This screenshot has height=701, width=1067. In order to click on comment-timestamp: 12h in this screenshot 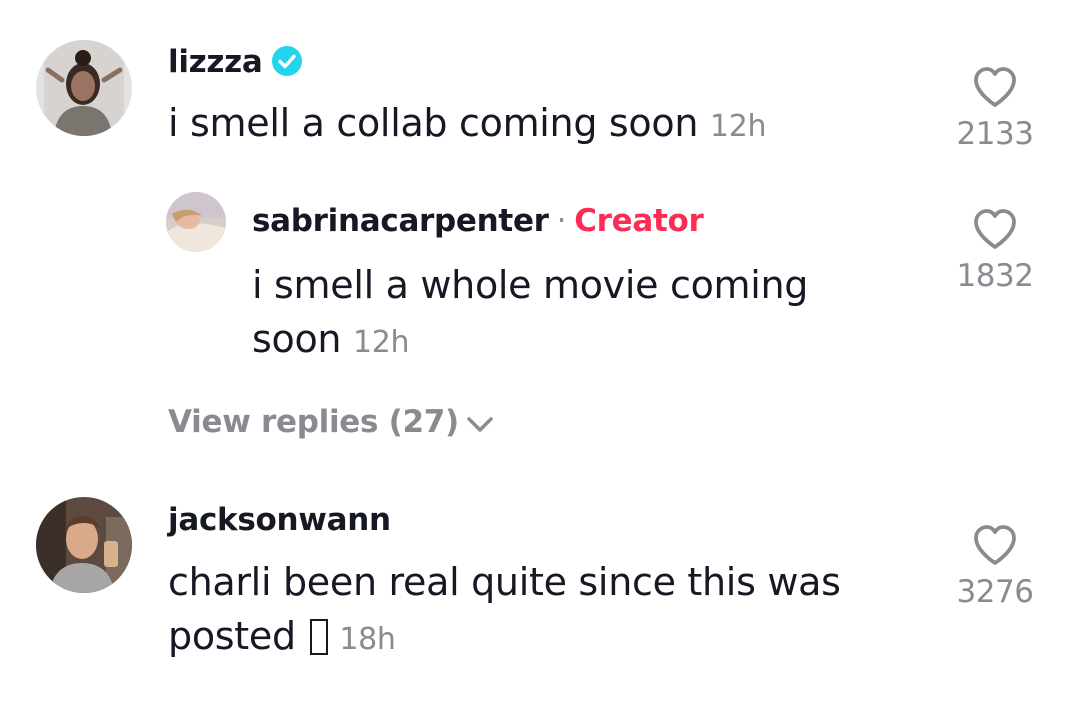, I will do `click(738, 126)`.